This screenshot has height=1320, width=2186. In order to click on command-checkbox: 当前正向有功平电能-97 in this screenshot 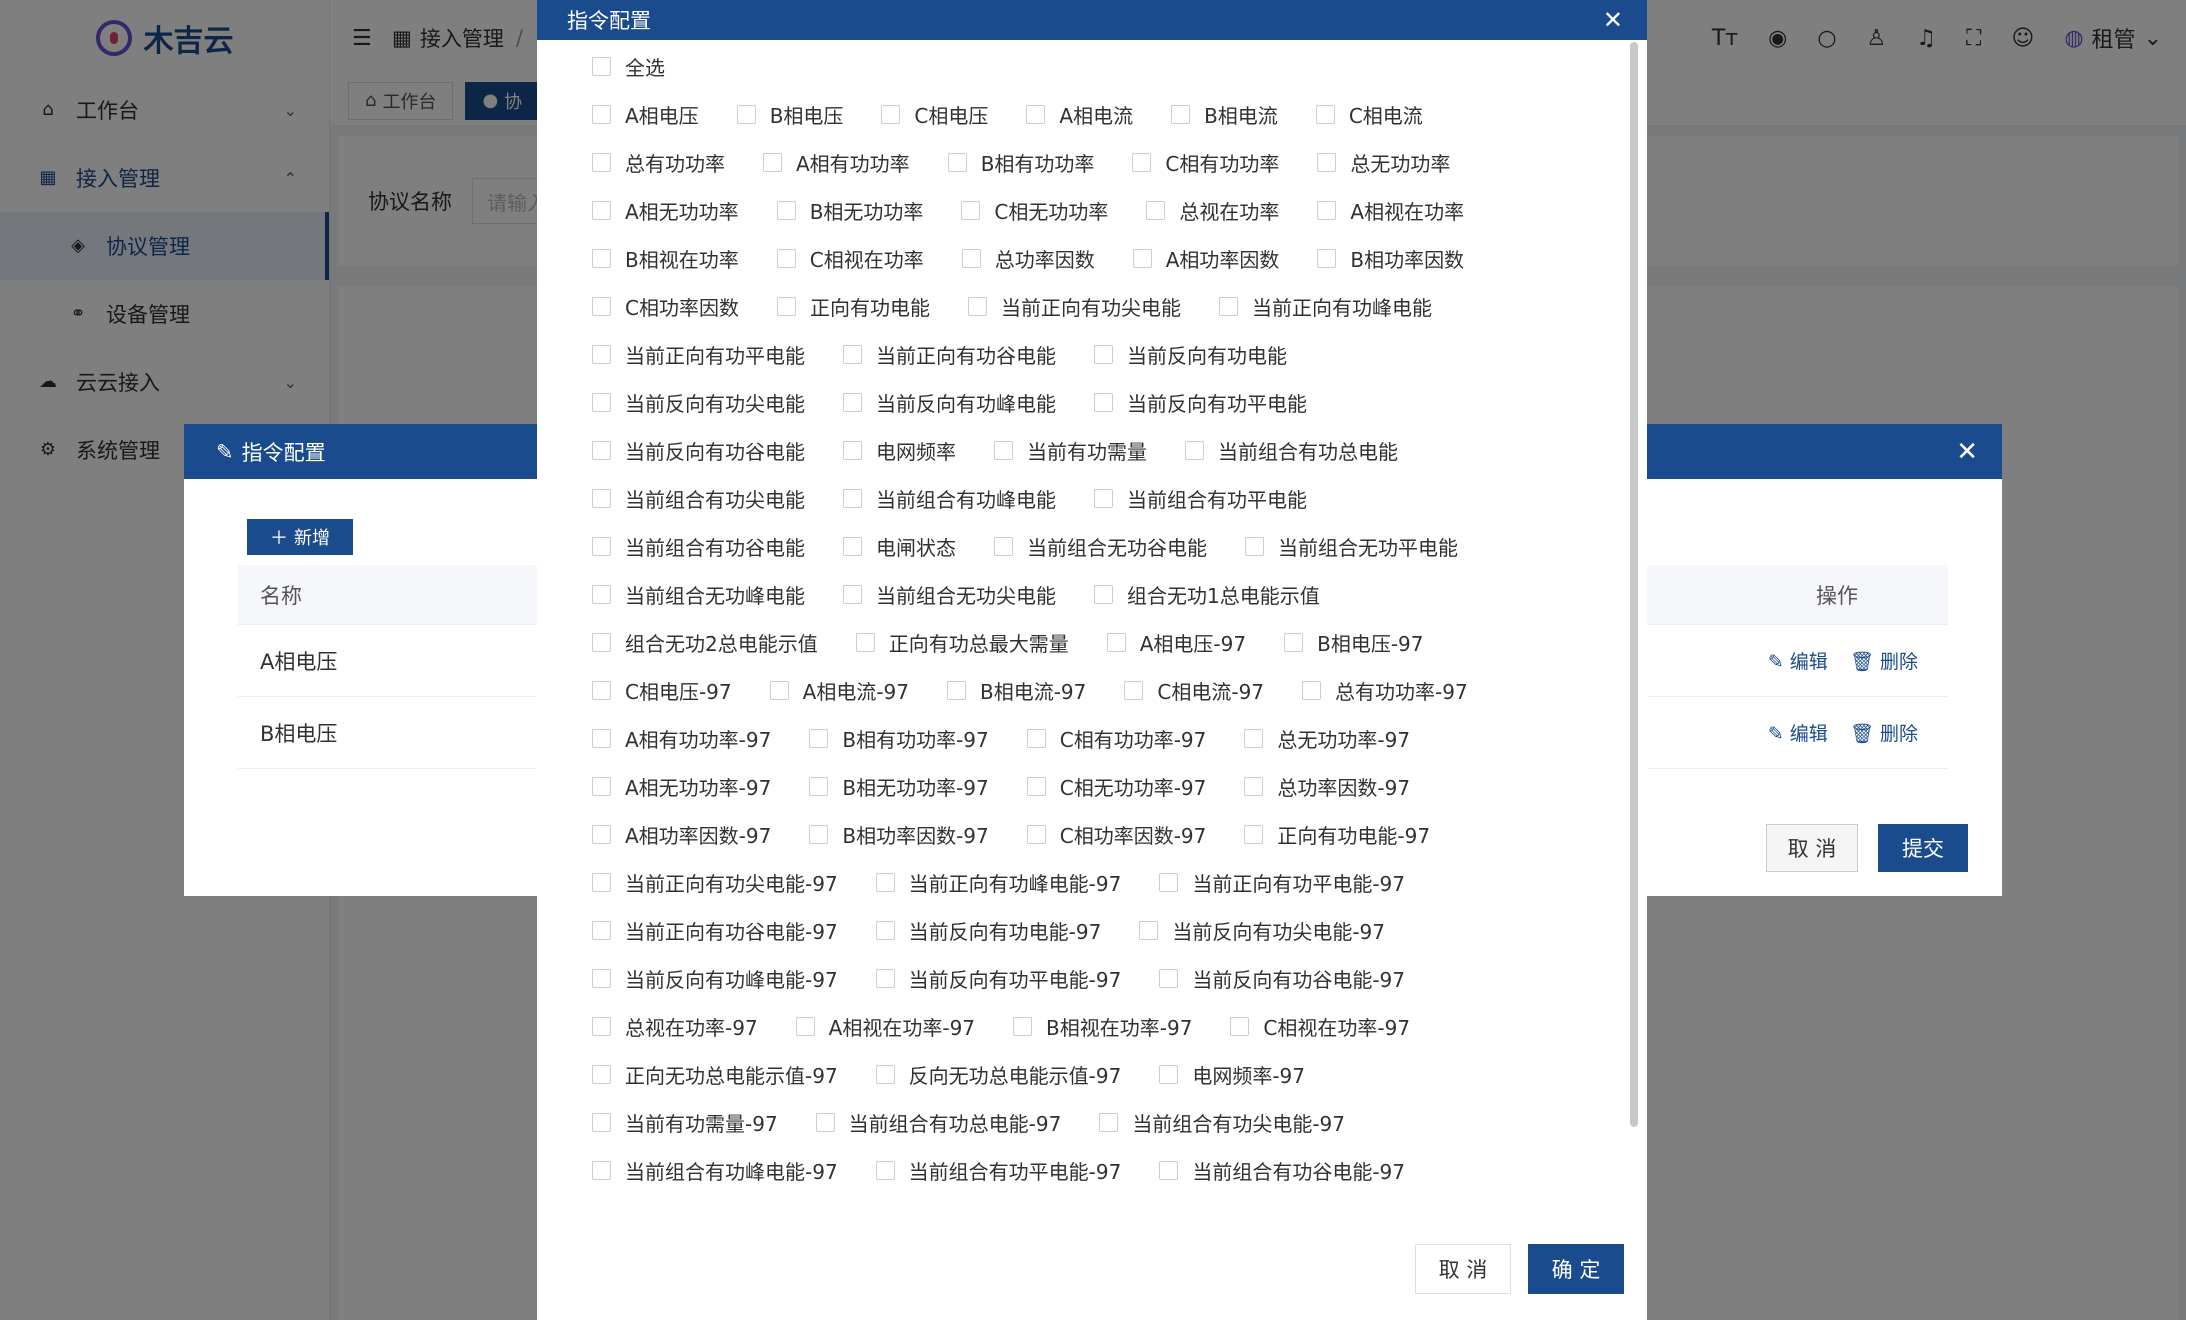, I will do `click(1282, 882)`.